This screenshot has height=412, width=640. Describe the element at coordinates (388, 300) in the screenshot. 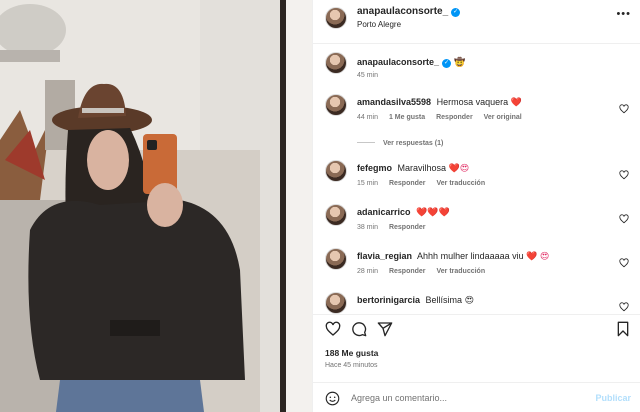

I see `comment-username: bertorinigarcia` at that location.